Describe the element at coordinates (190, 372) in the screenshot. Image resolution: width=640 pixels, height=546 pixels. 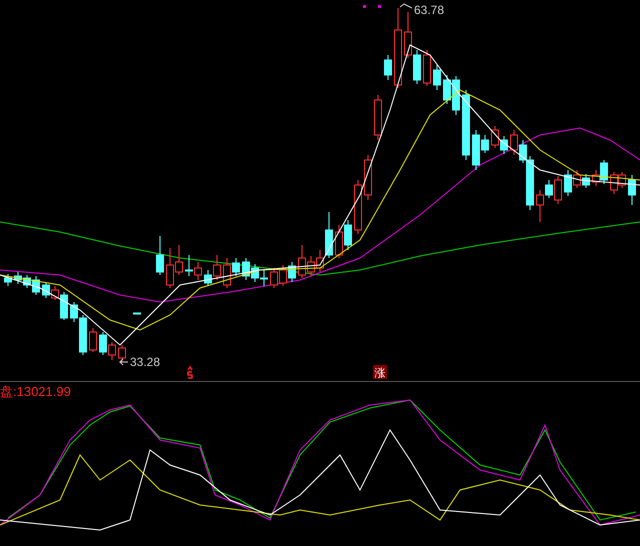
I see `dollar-sign-icon` at that location.